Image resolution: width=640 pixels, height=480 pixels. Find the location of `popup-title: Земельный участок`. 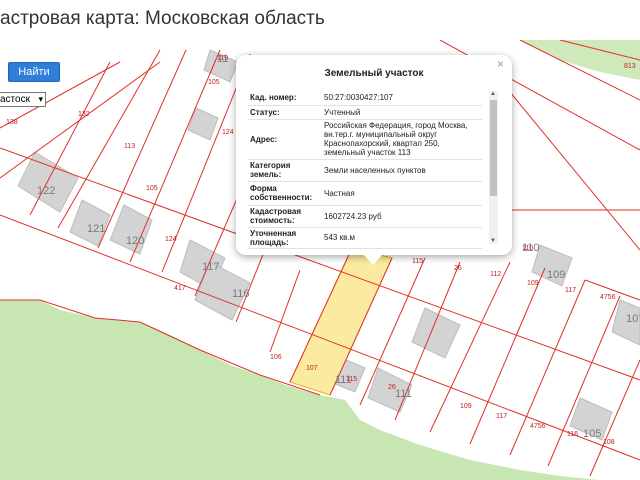

popup-title: Земельный участок is located at coordinates (374, 73).